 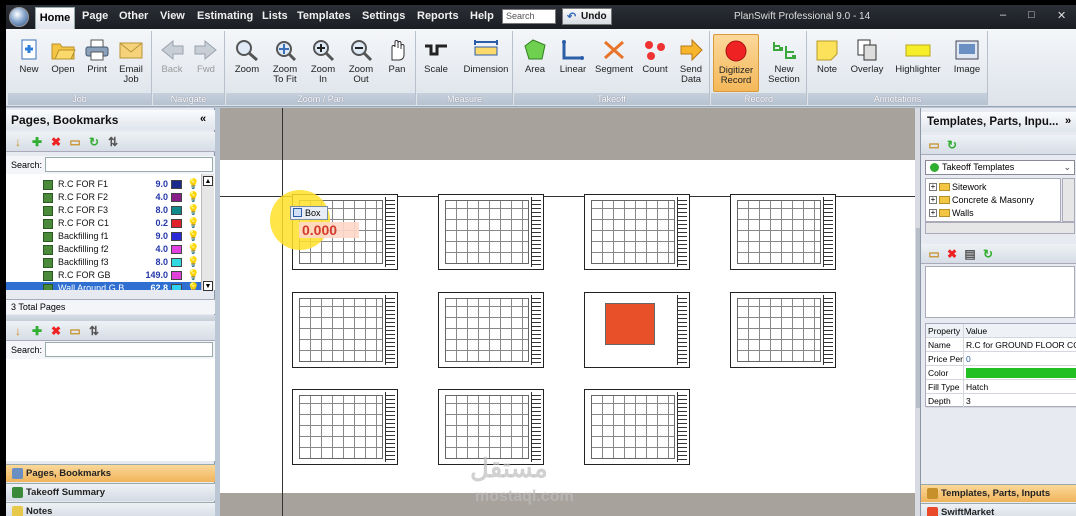 I want to click on menu-view: View, so click(x=172, y=16).